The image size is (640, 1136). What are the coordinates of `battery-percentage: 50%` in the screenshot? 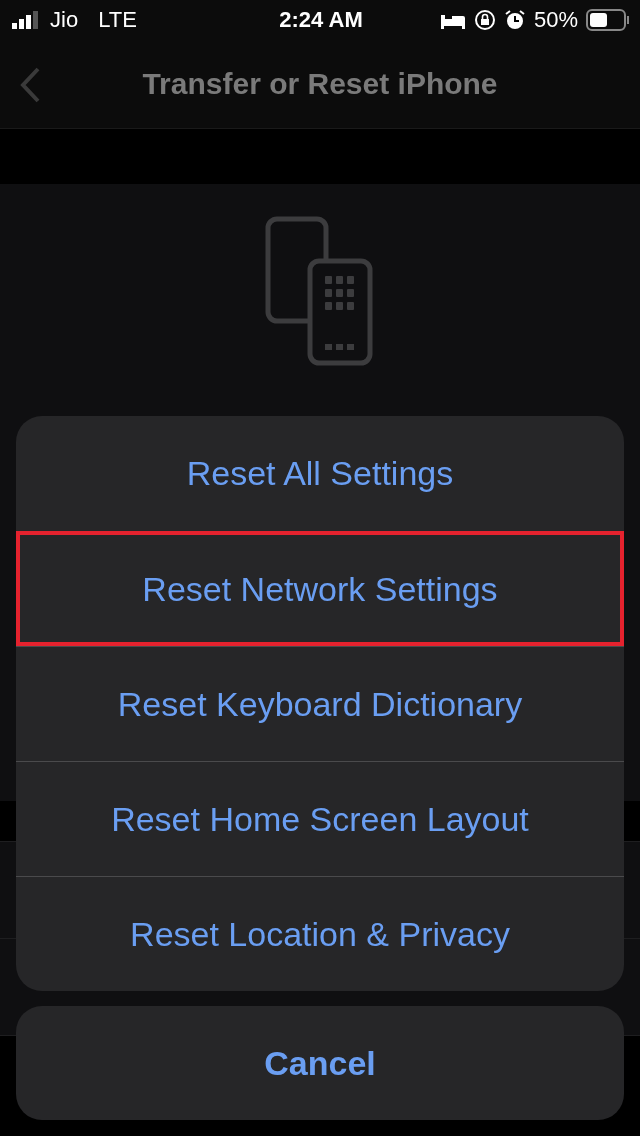 It's located at (555, 20).